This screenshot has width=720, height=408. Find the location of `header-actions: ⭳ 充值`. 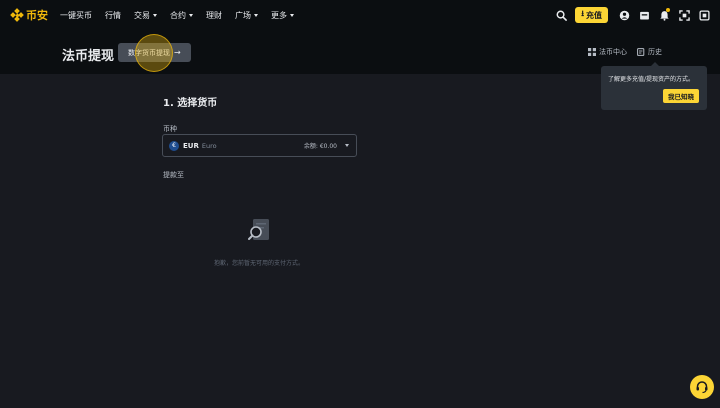

header-actions: ⭳ 充值 is located at coordinates (635, 15).